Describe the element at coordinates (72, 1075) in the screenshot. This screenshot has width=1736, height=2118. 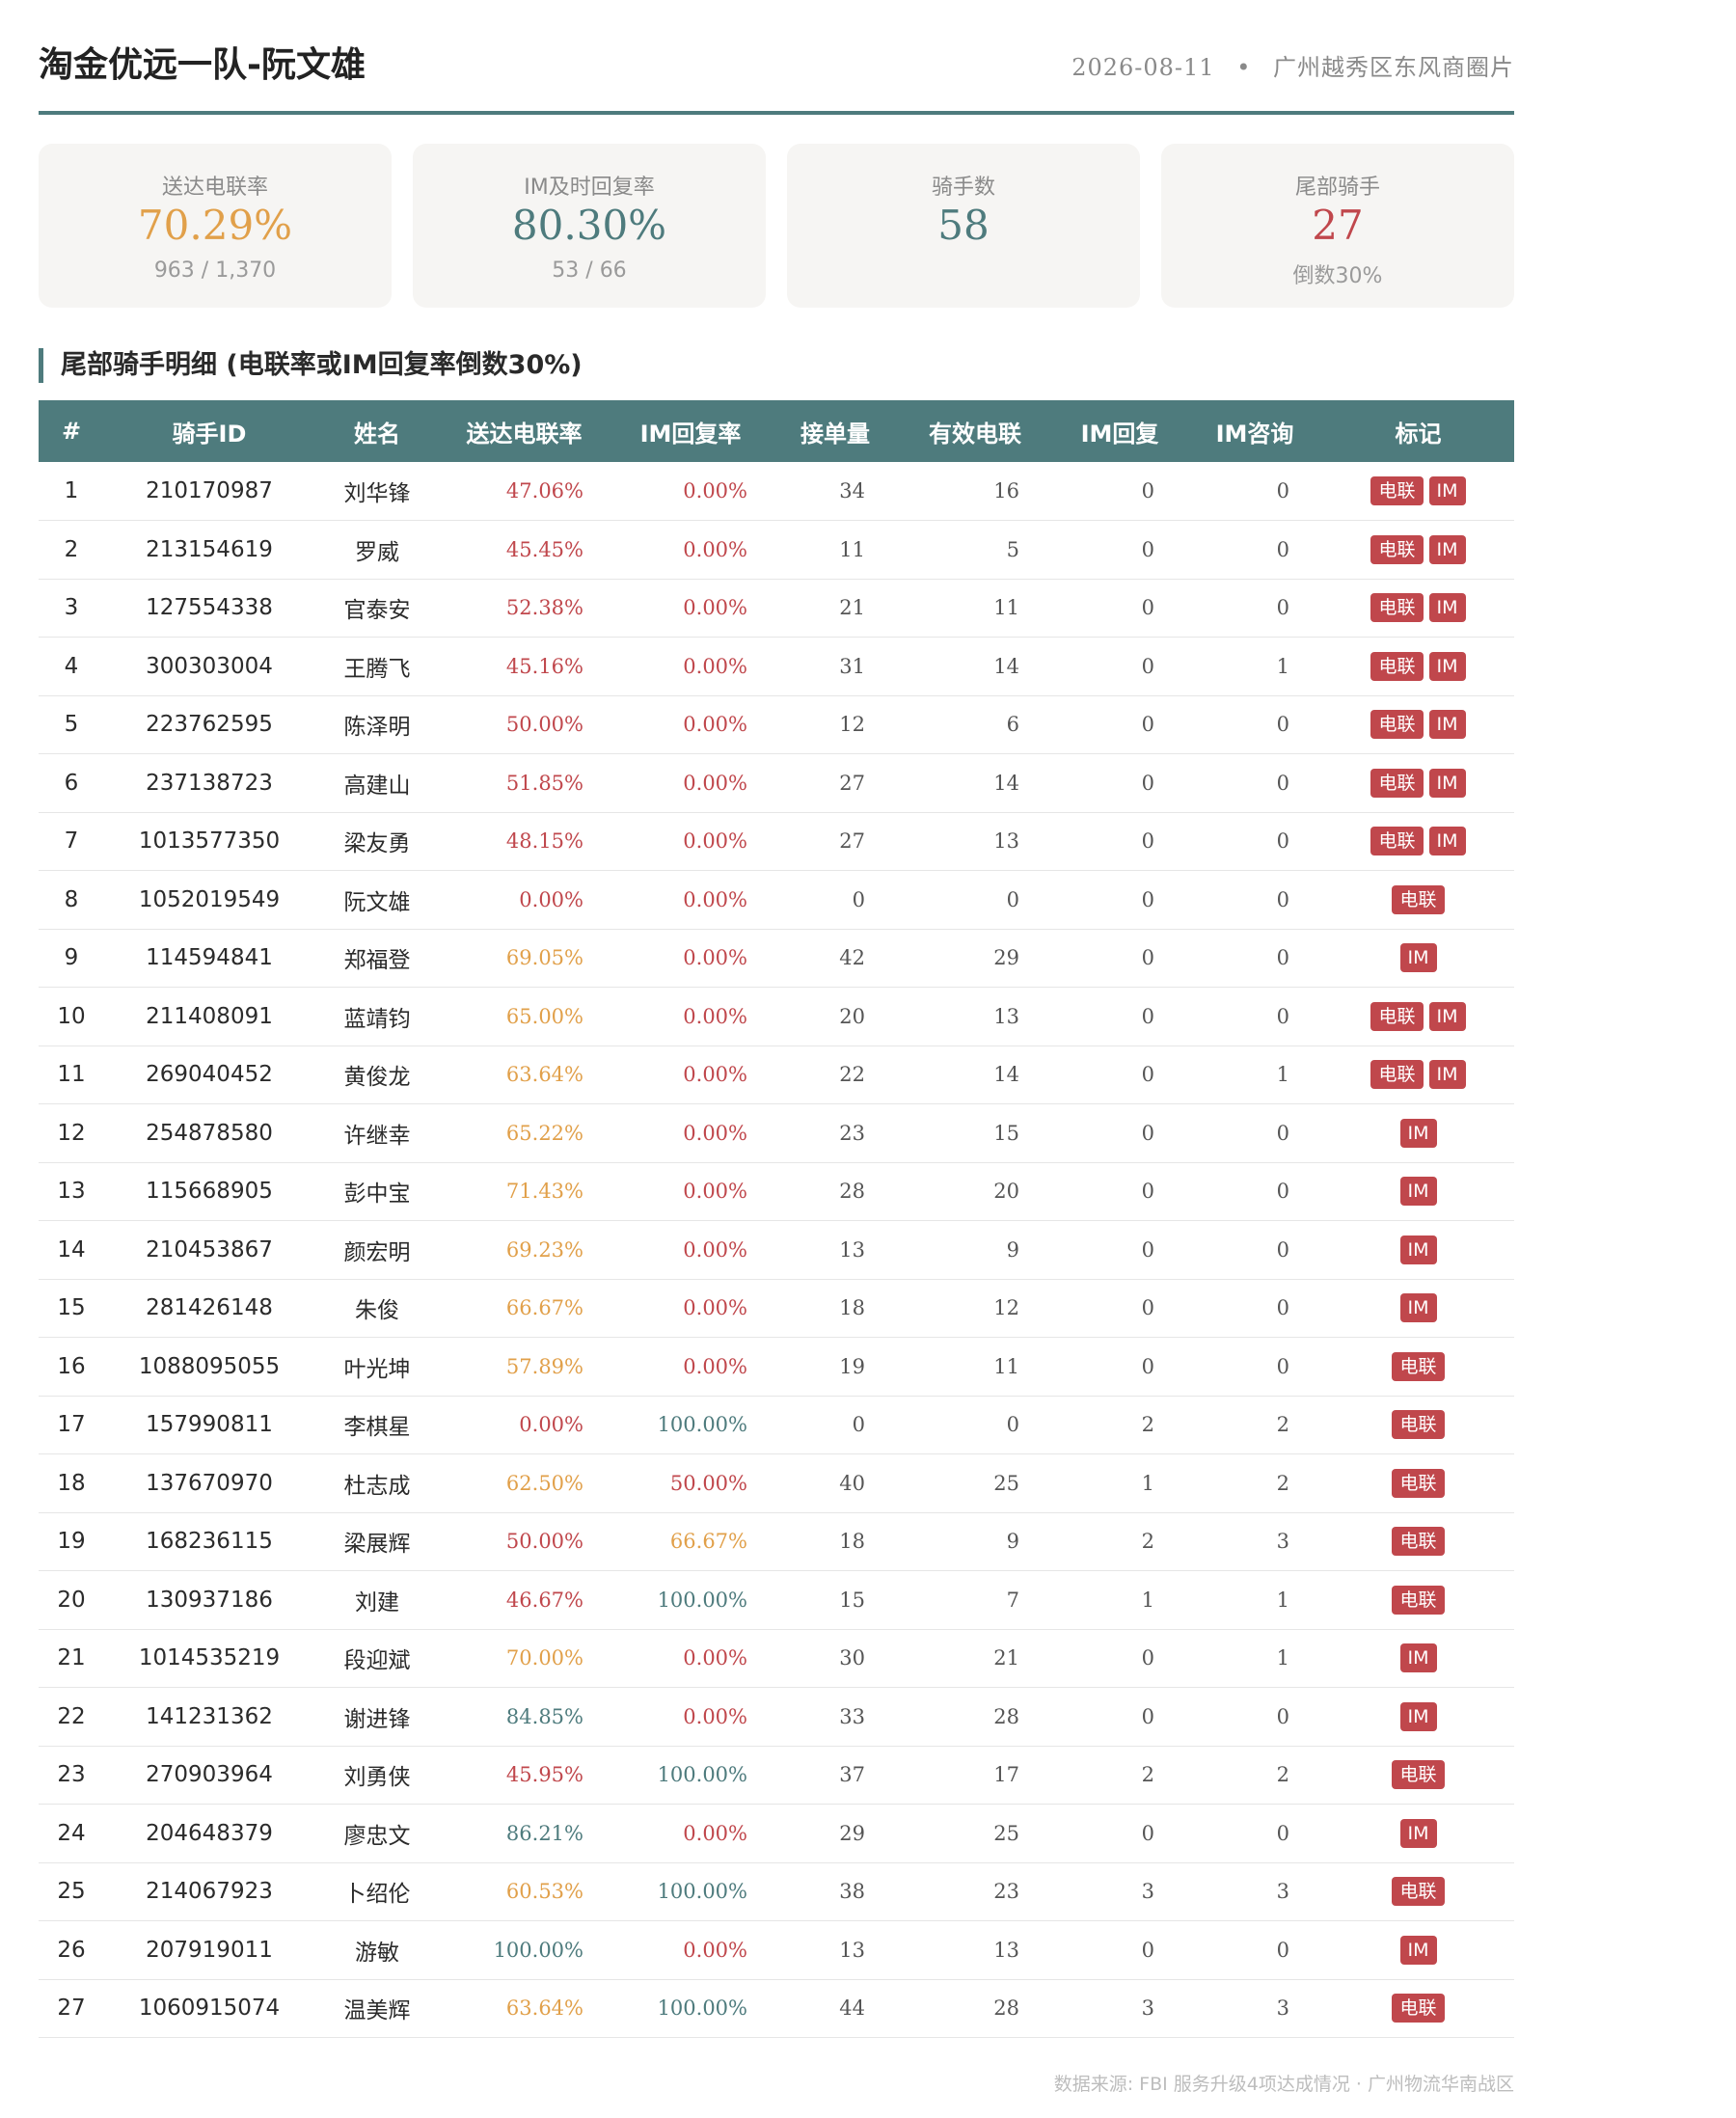
I see `row-index: 11` at that location.